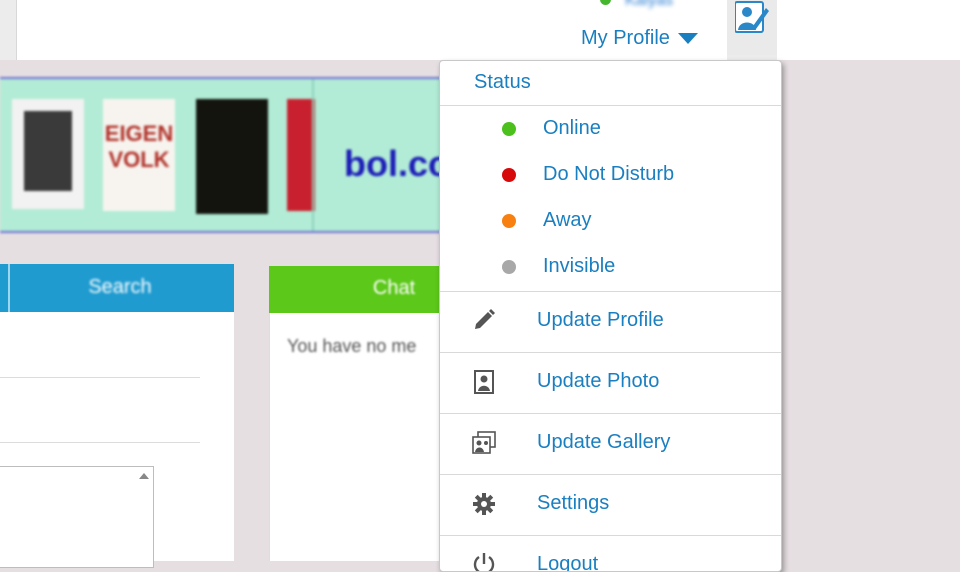 The image size is (960, 572). Describe the element at coordinates (509, 267) in the screenshot. I see `status-dot-invisible` at that location.